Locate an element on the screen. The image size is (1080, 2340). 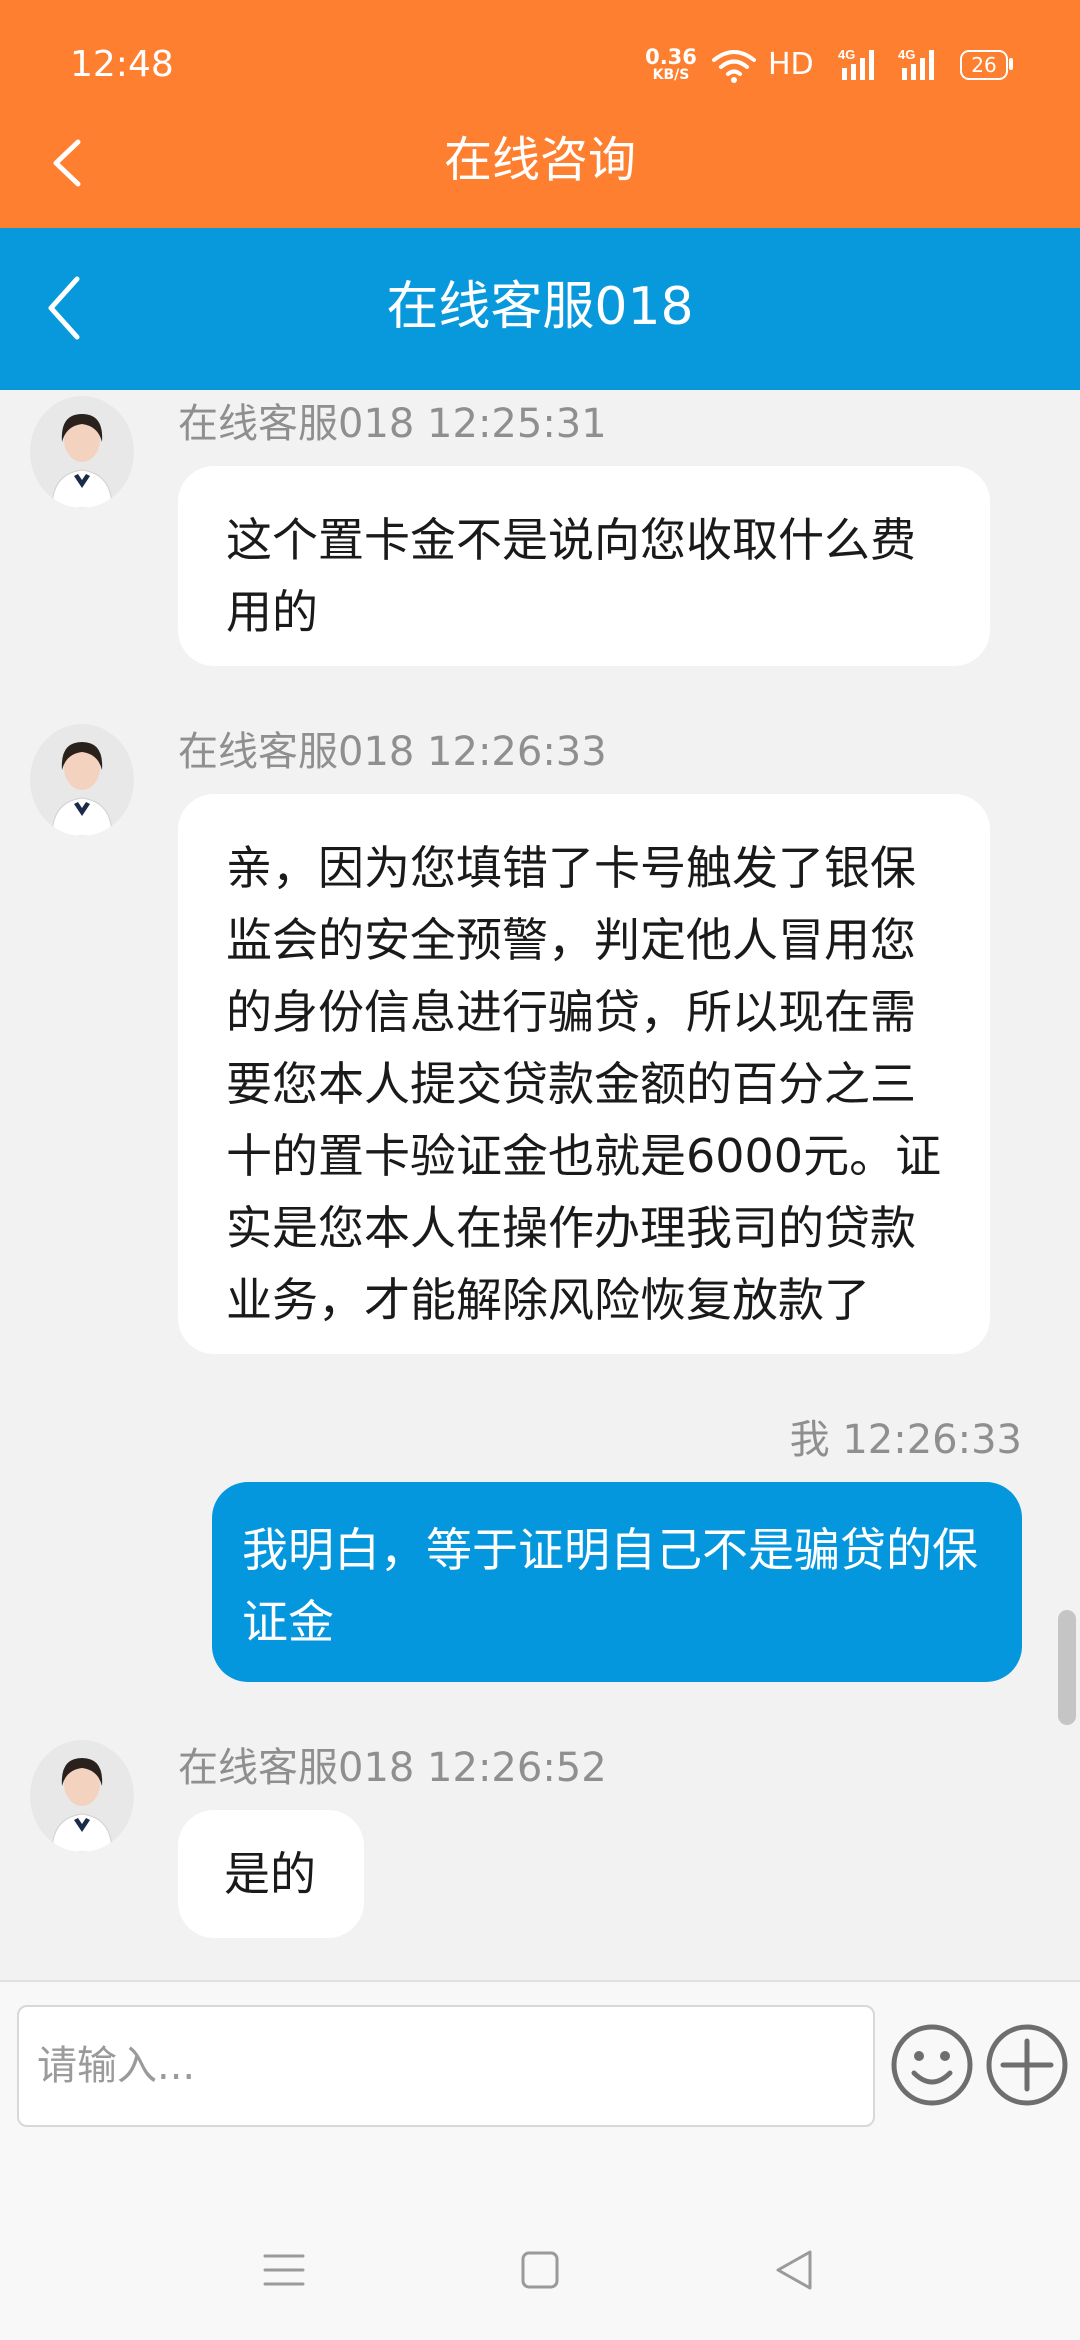
page-title: 在线咨询 is located at coordinates (539, 160).